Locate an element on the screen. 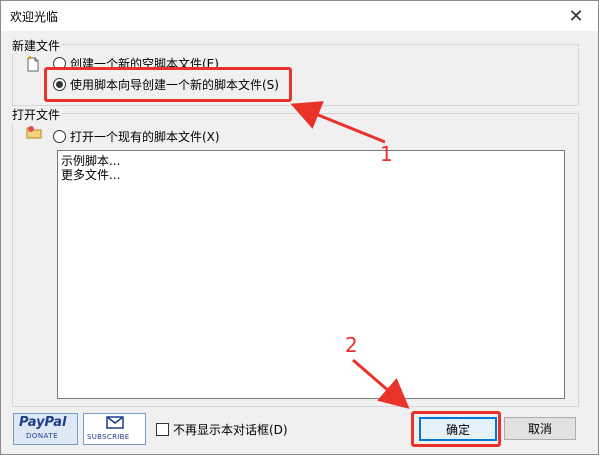 The width and height of the screenshot is (599, 455). open-folder-icon is located at coordinates (34, 133).